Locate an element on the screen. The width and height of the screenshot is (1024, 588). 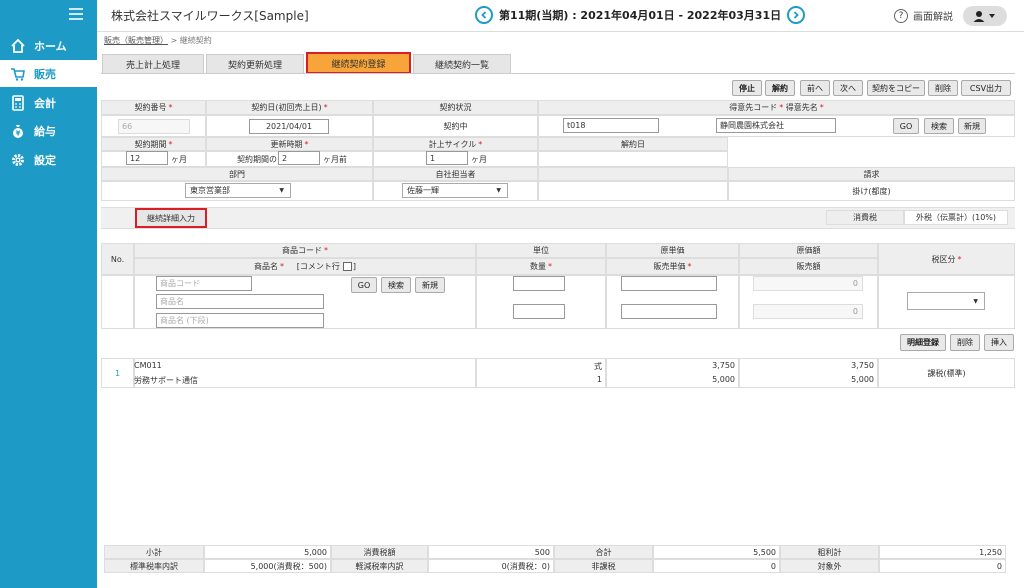
nav-item-payroll: ¥ 給与 is located at coordinates (48, 130).